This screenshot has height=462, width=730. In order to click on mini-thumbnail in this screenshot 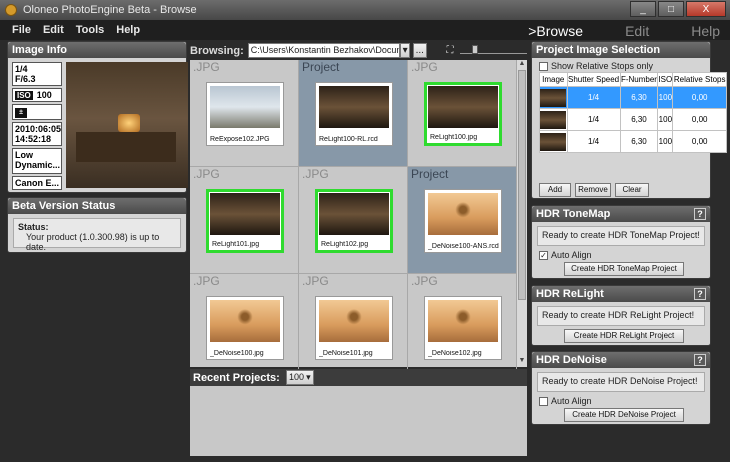, I will do `click(553, 141)`.